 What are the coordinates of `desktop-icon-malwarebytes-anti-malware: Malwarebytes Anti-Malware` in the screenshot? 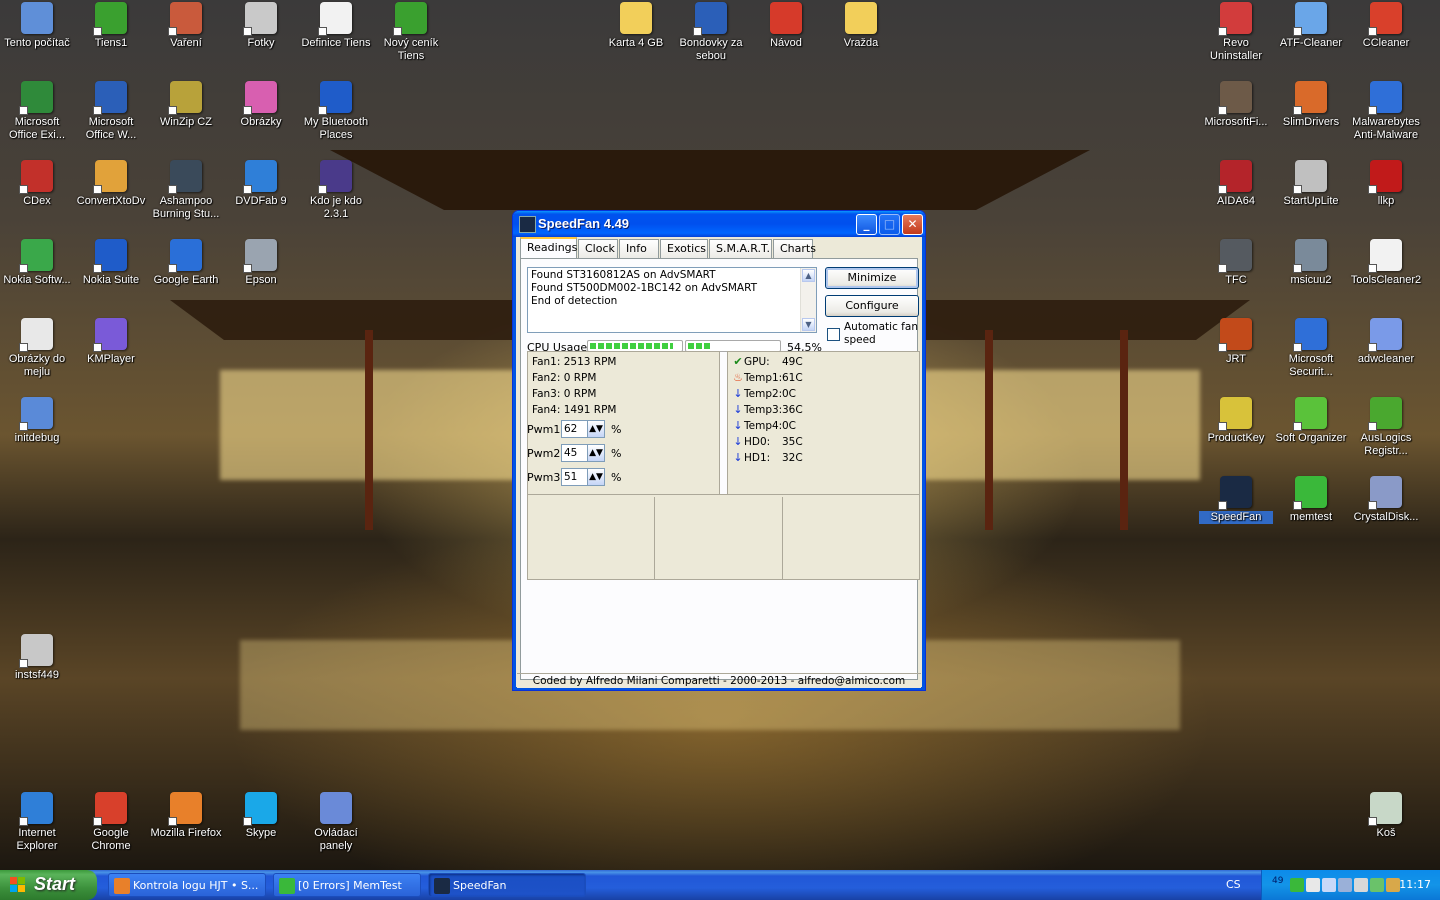 It's located at (1386, 111).